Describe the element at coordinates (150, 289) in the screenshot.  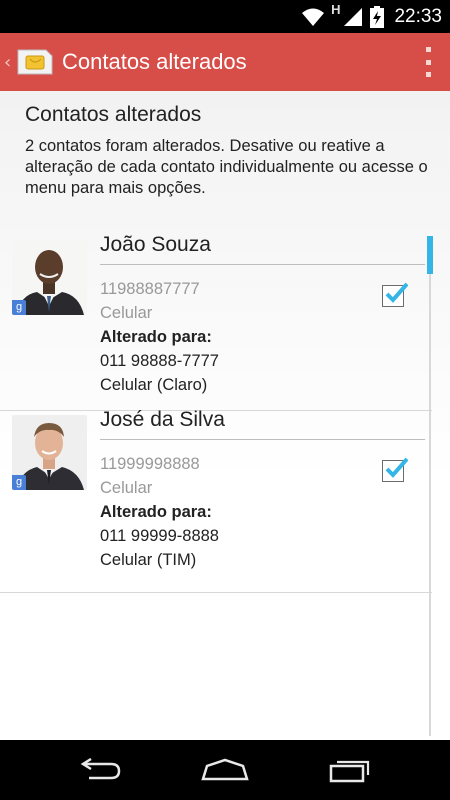
I see `old-number: 11988887777` at that location.